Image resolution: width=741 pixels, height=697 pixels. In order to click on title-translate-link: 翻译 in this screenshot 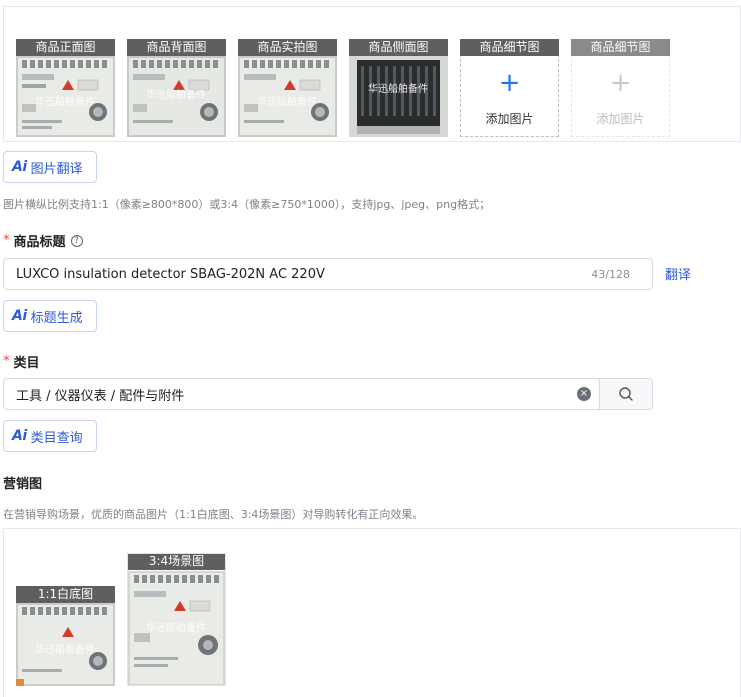, I will do `click(678, 273)`.